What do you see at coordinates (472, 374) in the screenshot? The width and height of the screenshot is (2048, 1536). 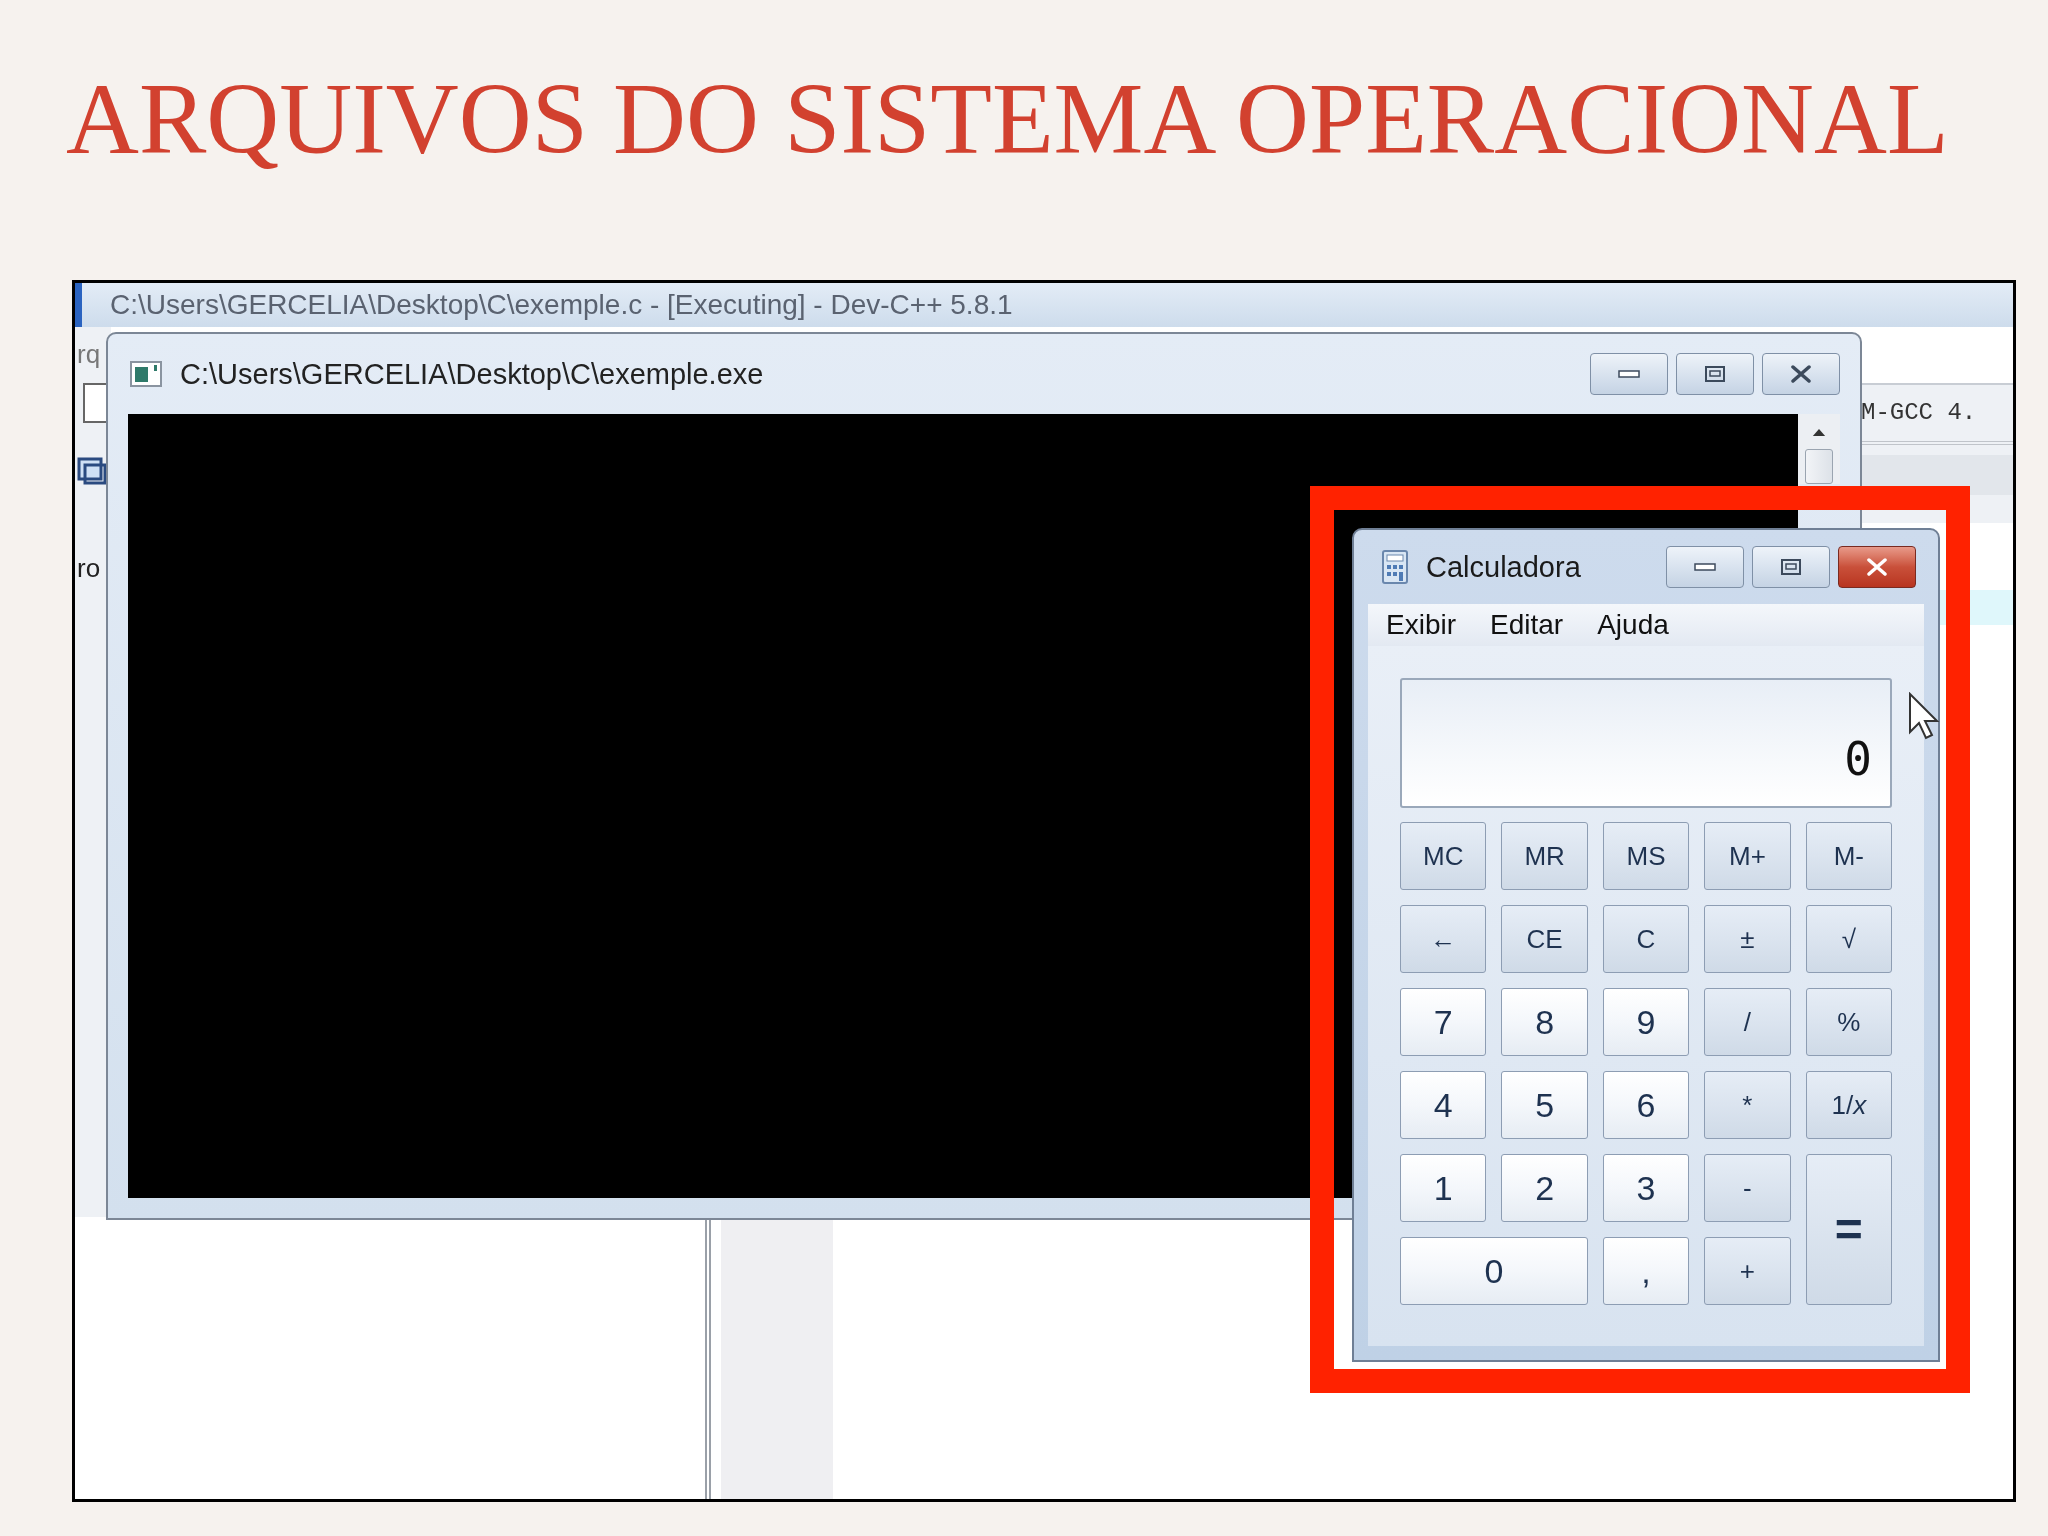 I see `window-title: C:\Users\GERCELIA\Desktop\C\exemple.exe` at bounding box center [472, 374].